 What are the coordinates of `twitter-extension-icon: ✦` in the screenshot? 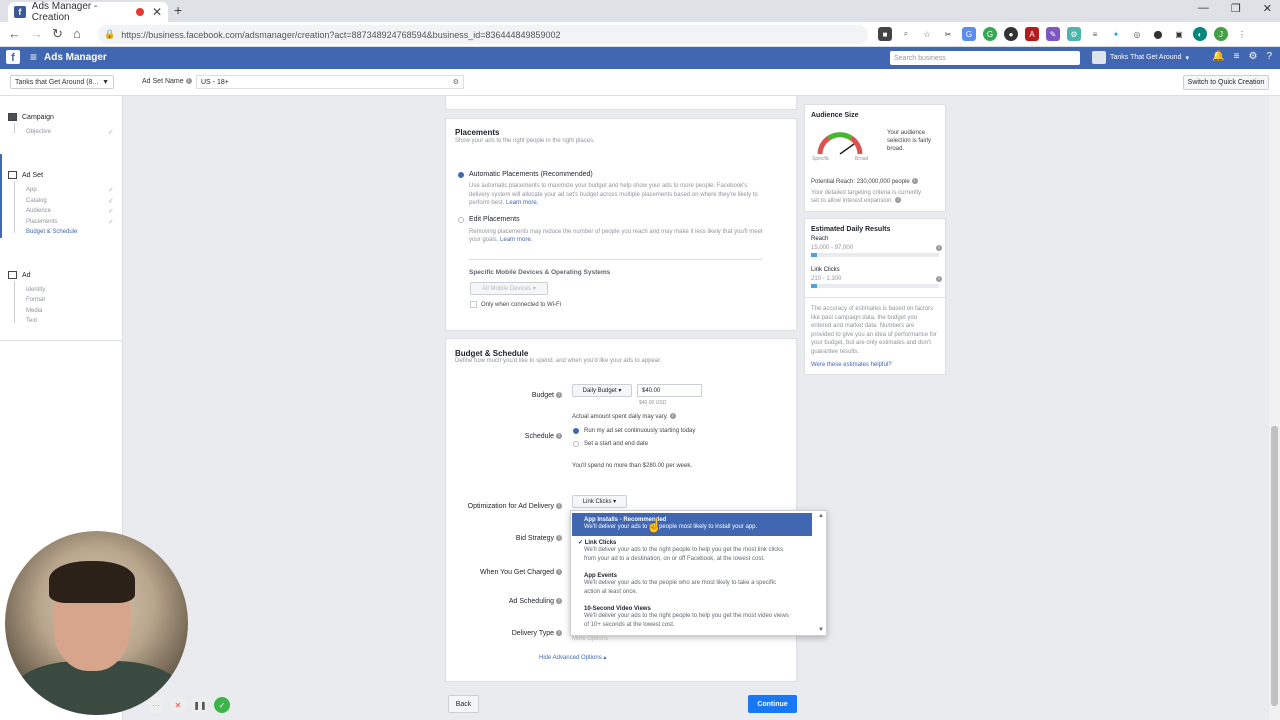 It's located at (1116, 34).